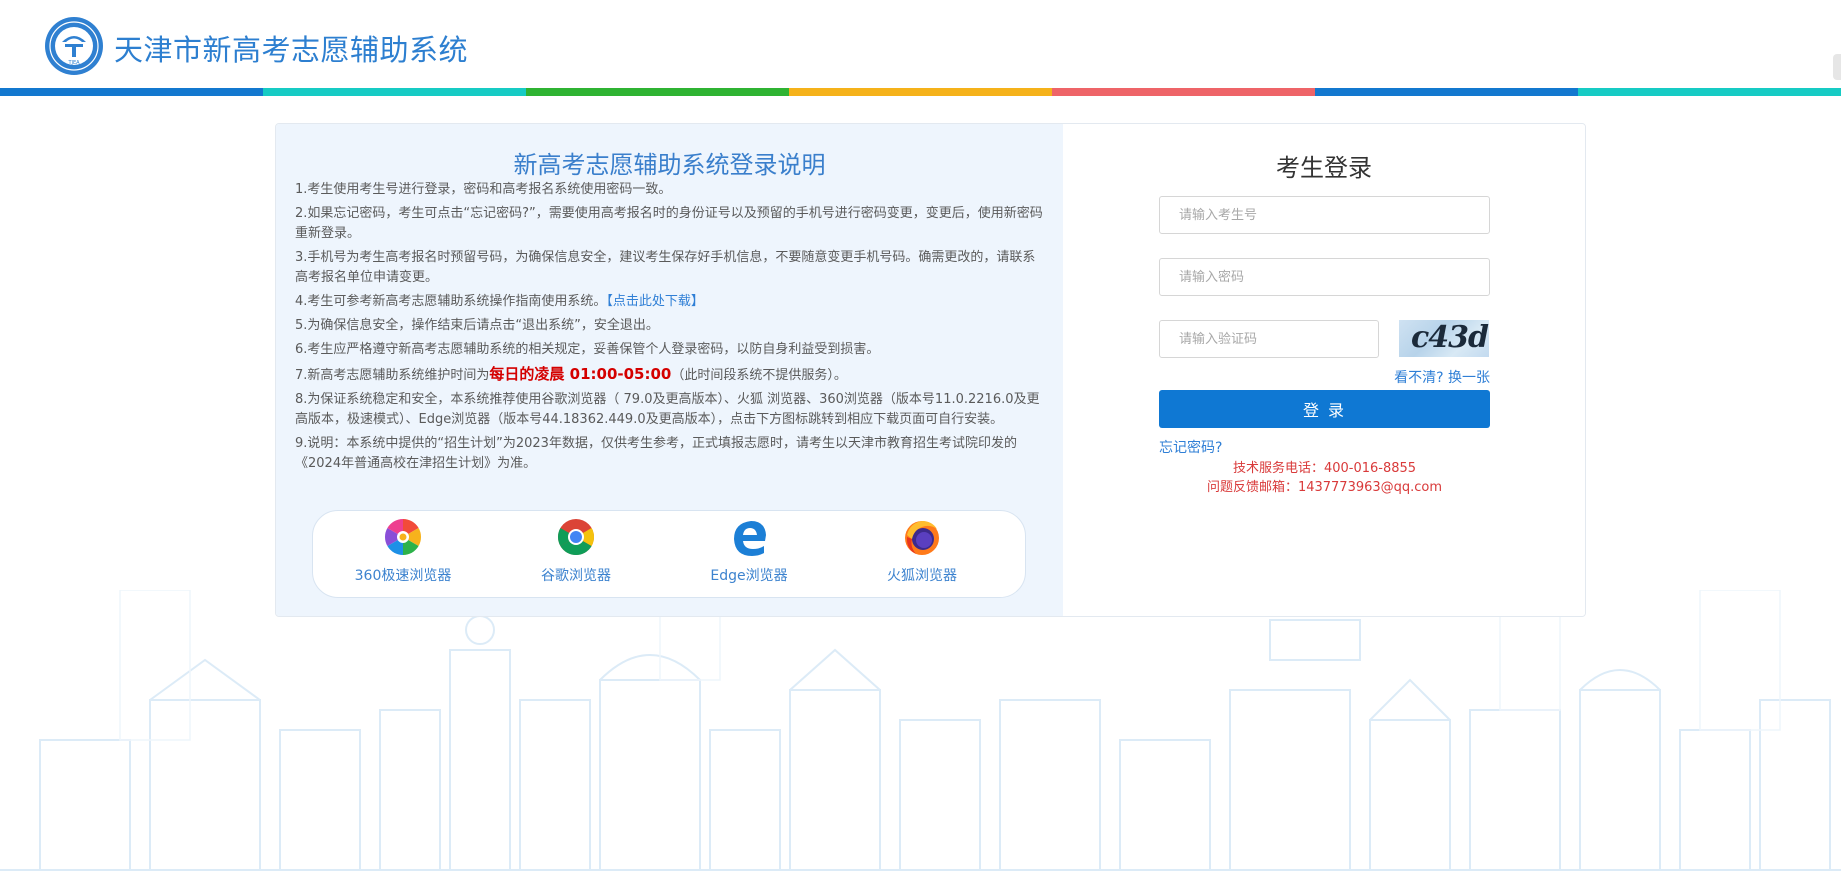 The height and width of the screenshot is (878, 1841). I want to click on manual-download-link: 【点击此处下载】, so click(655, 301).